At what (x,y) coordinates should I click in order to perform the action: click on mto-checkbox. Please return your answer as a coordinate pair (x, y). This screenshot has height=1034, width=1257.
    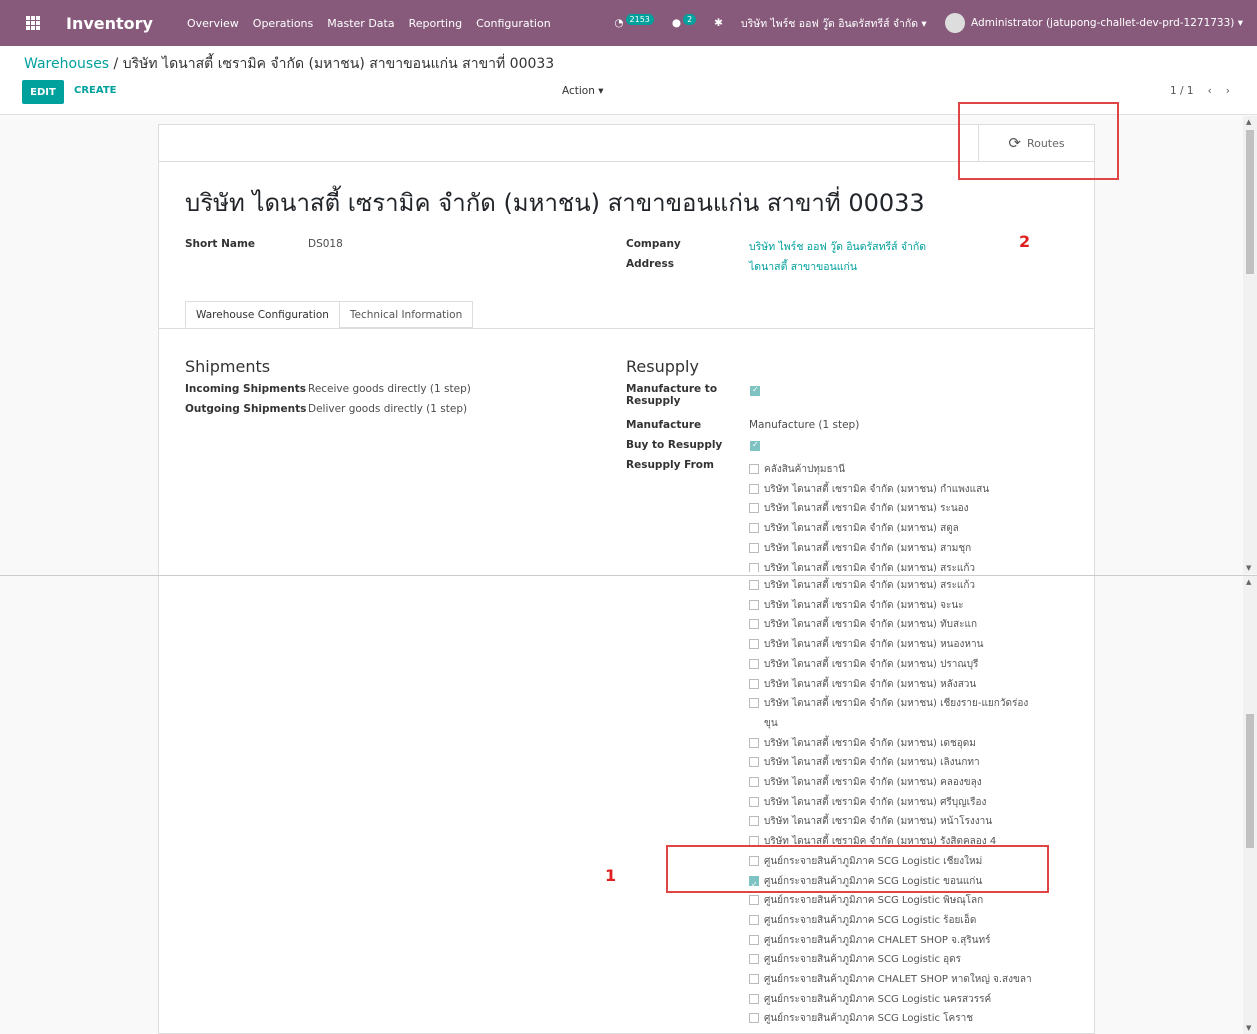
    Looking at the image, I should click on (755, 390).